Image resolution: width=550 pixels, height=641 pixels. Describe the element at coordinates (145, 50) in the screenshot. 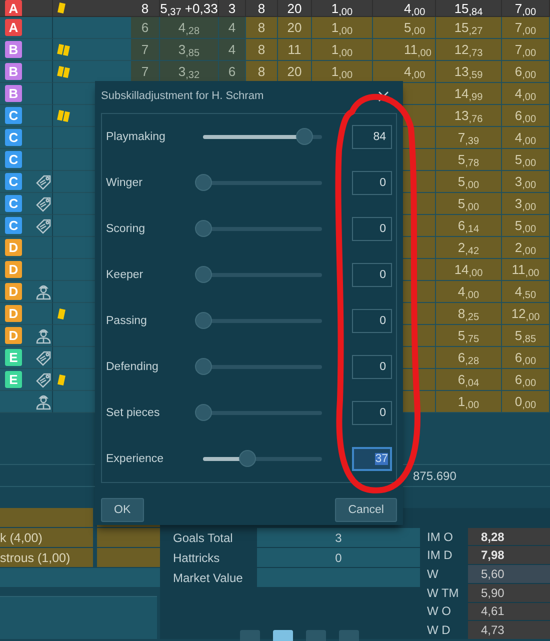

I see `table-cell: 7` at that location.